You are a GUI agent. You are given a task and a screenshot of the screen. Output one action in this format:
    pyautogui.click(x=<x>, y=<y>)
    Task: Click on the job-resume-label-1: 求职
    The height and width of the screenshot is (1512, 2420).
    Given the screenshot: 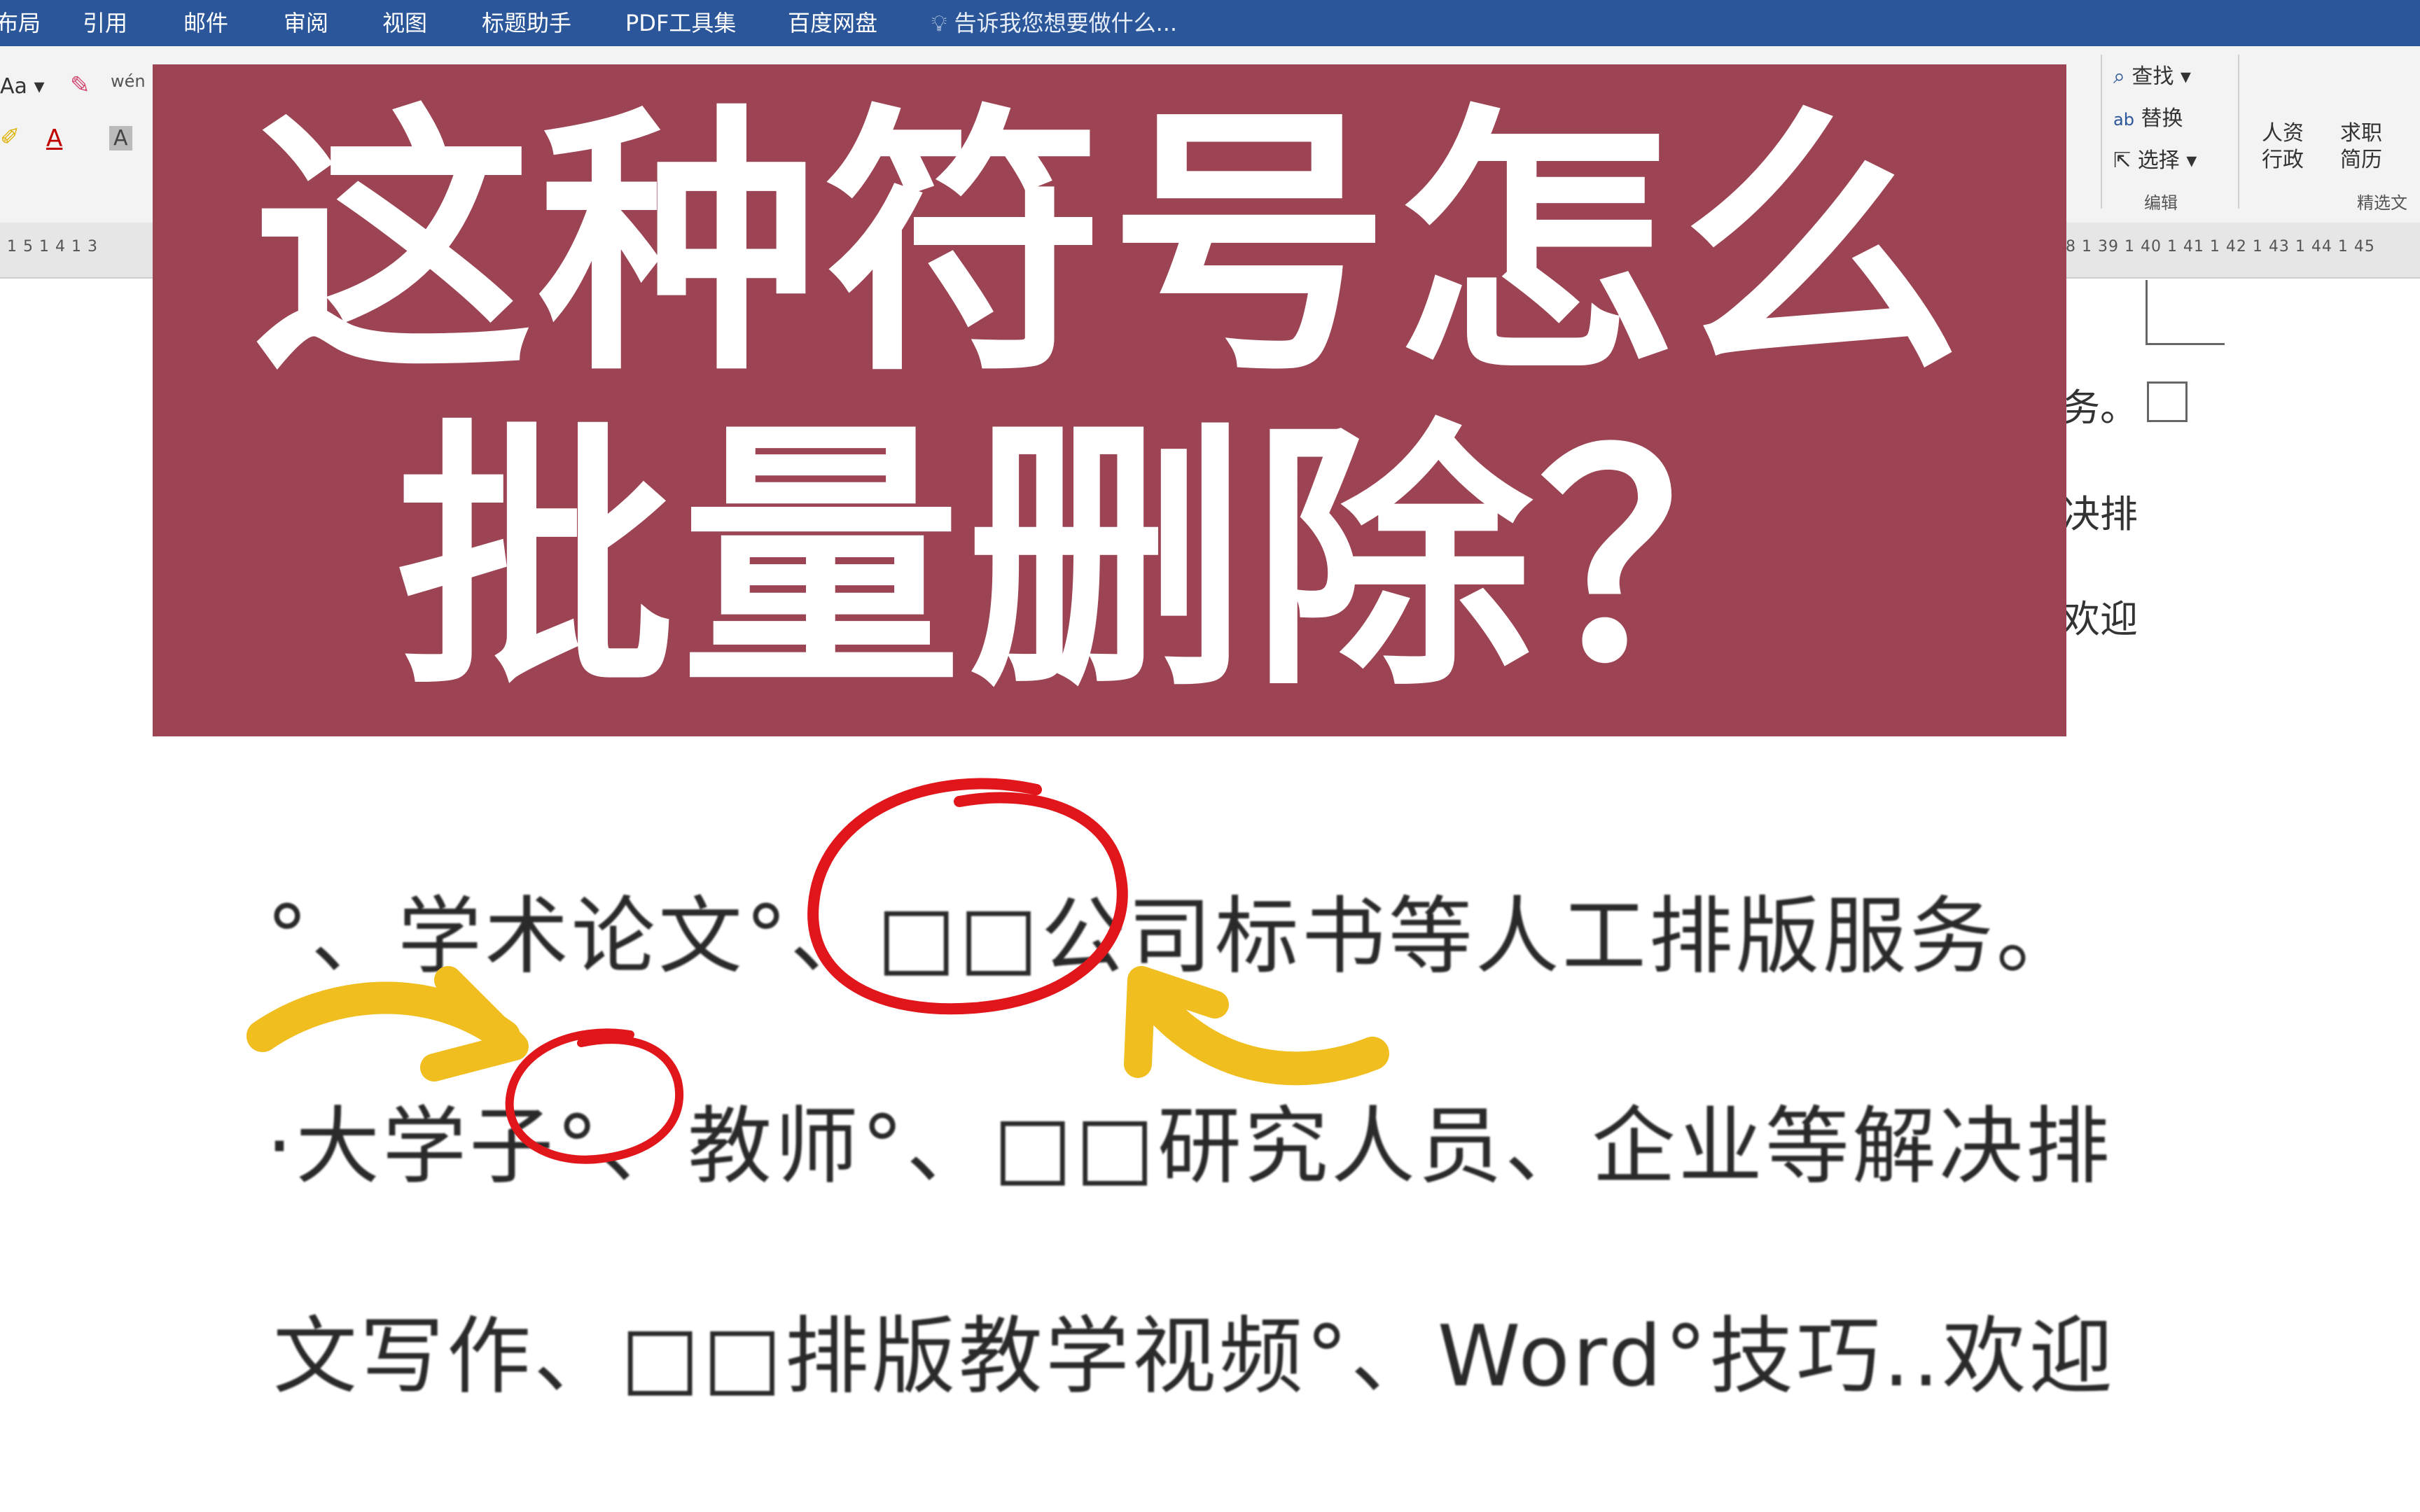 What is the action you would take?
    pyautogui.click(x=2361, y=133)
    